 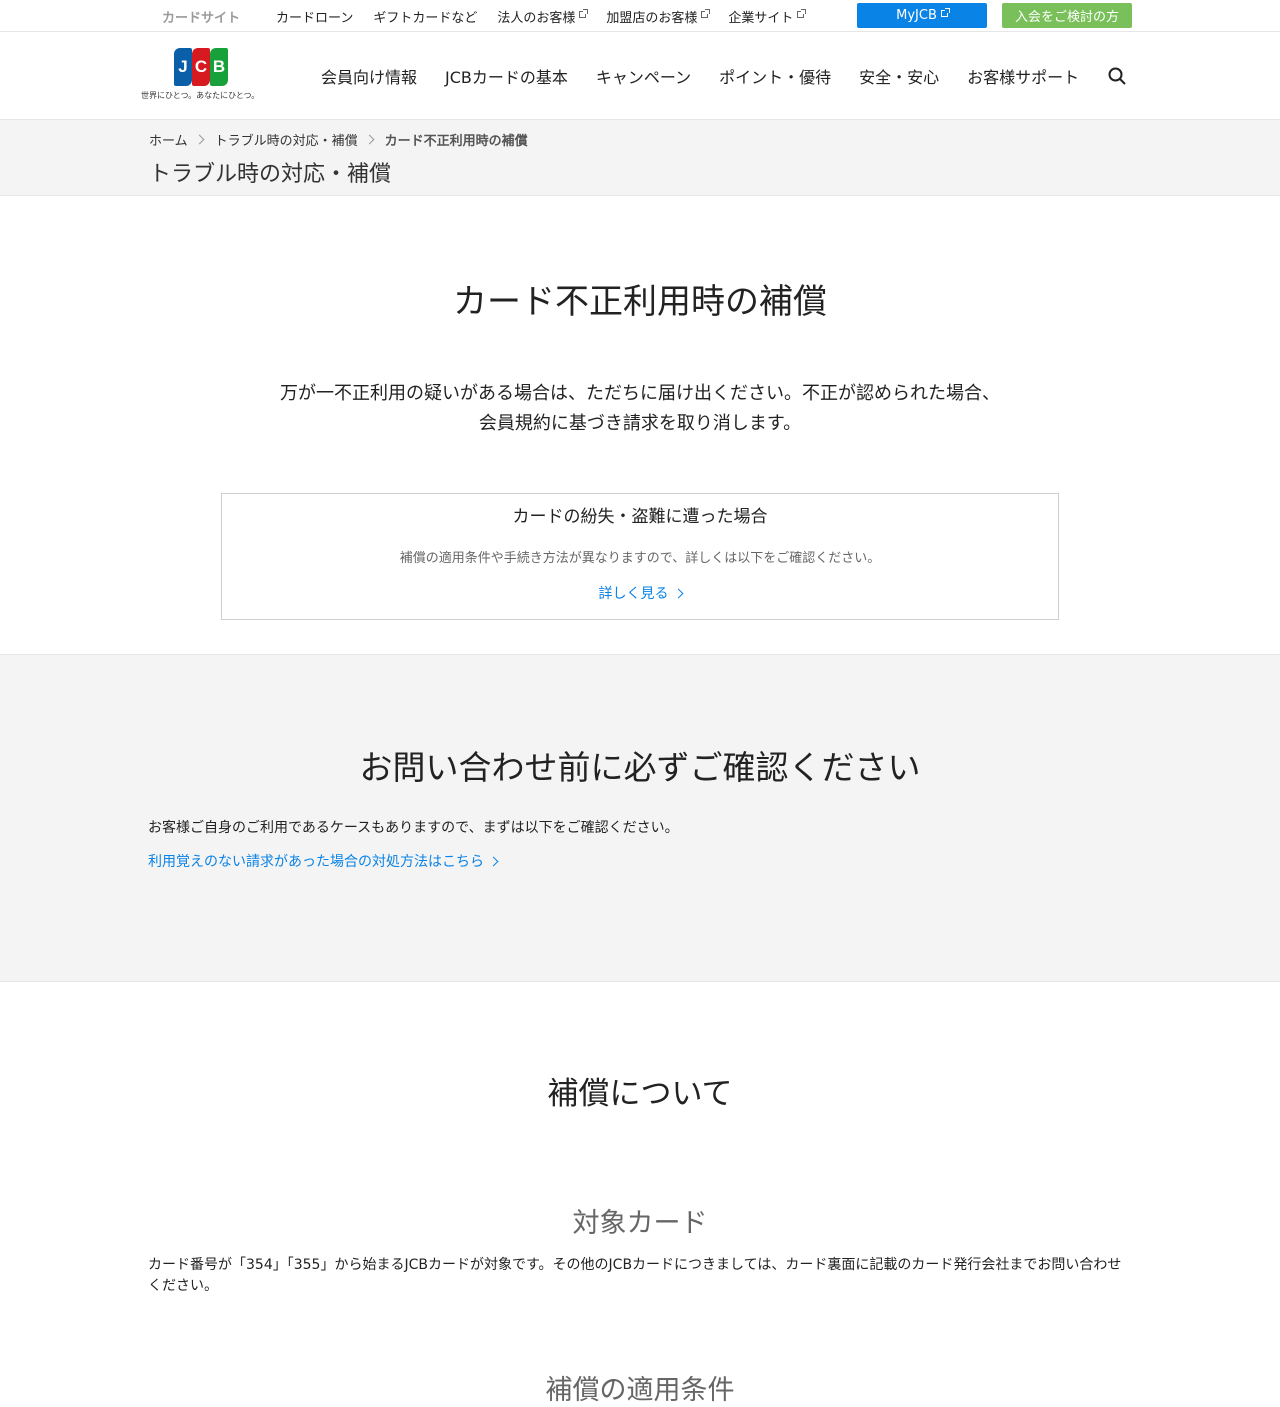 I want to click on section-title: トラブル時の対応・補償, so click(x=270, y=174).